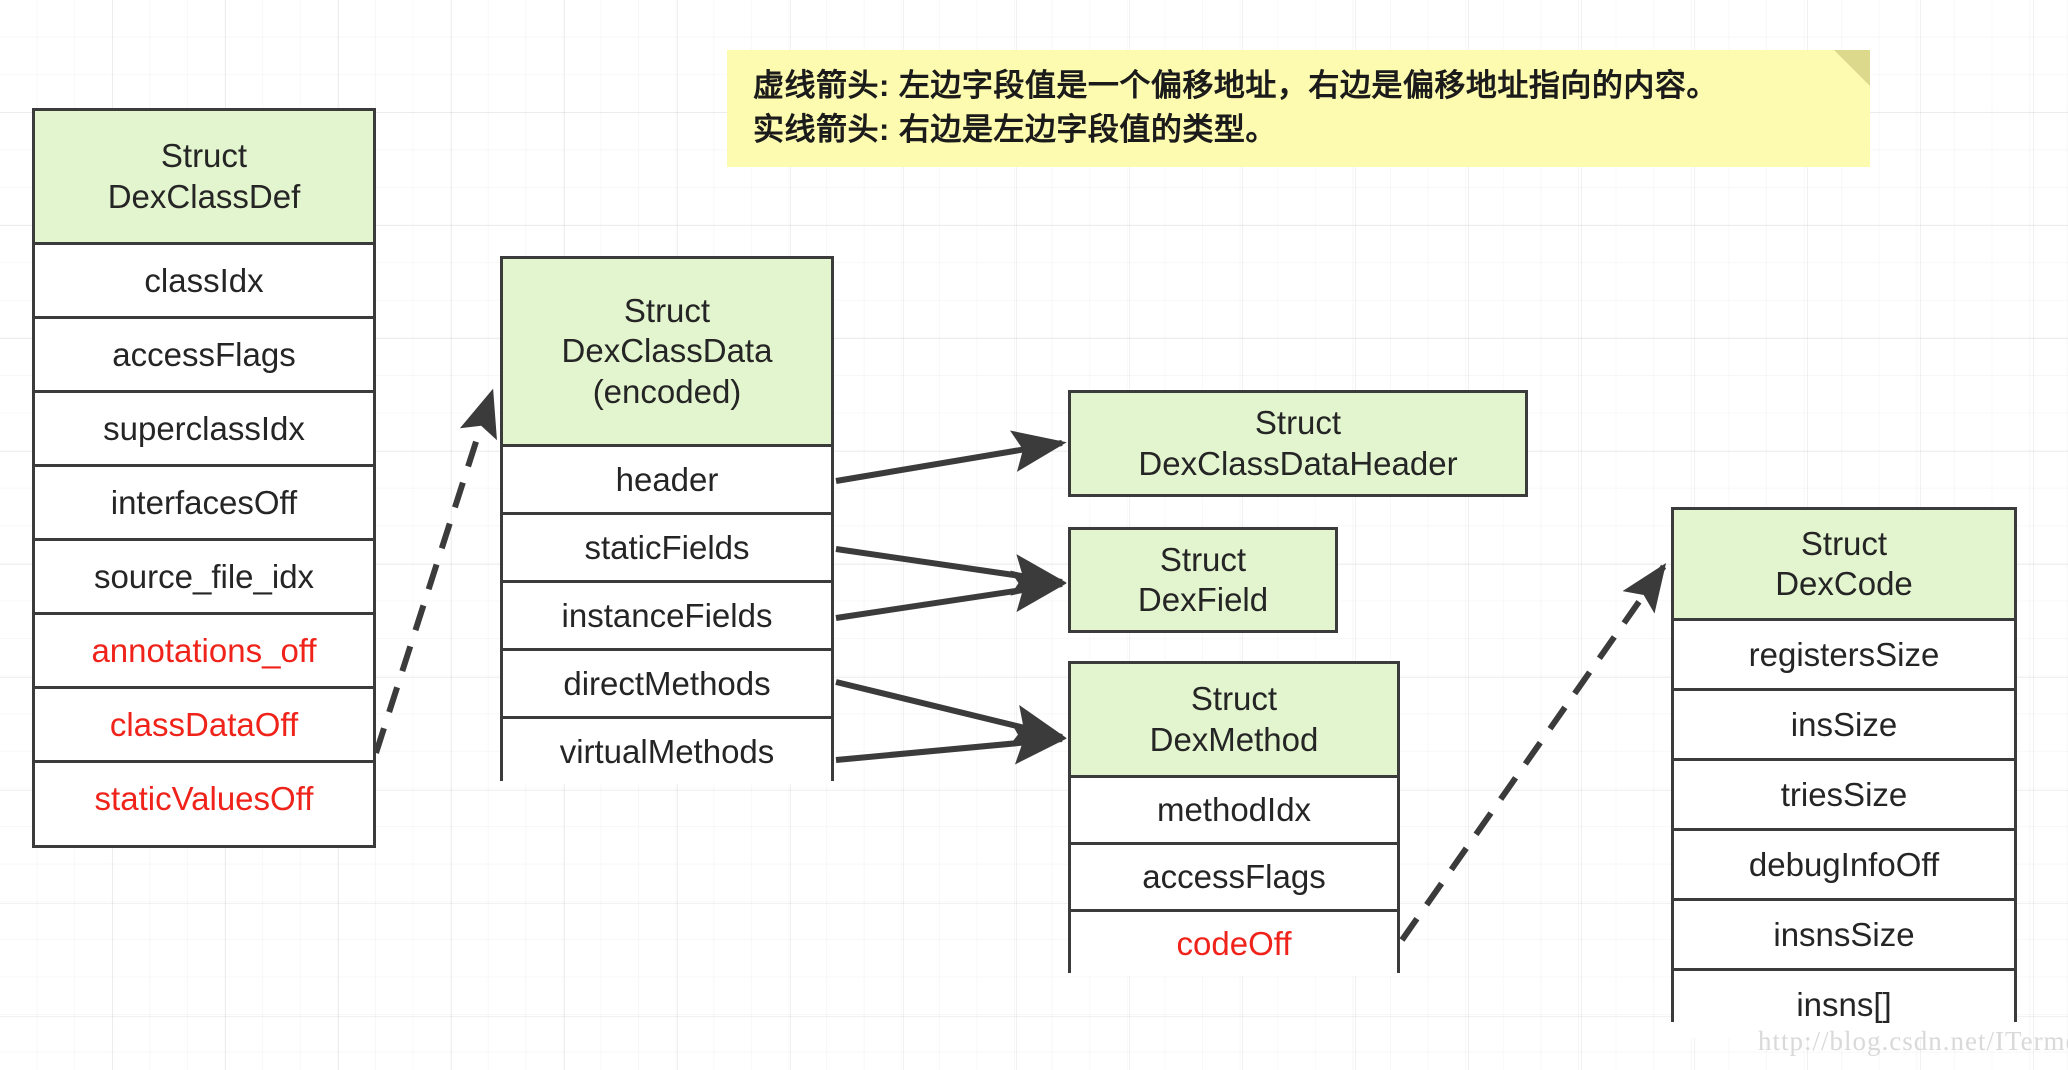 Image resolution: width=2068 pixels, height=1070 pixels. Describe the element at coordinates (1235, 85) in the screenshot. I see `legend-line-dashed: 虚线箭头: 左边字段值是一个偏移地址，右边是偏移地址指向的内容。` at that location.